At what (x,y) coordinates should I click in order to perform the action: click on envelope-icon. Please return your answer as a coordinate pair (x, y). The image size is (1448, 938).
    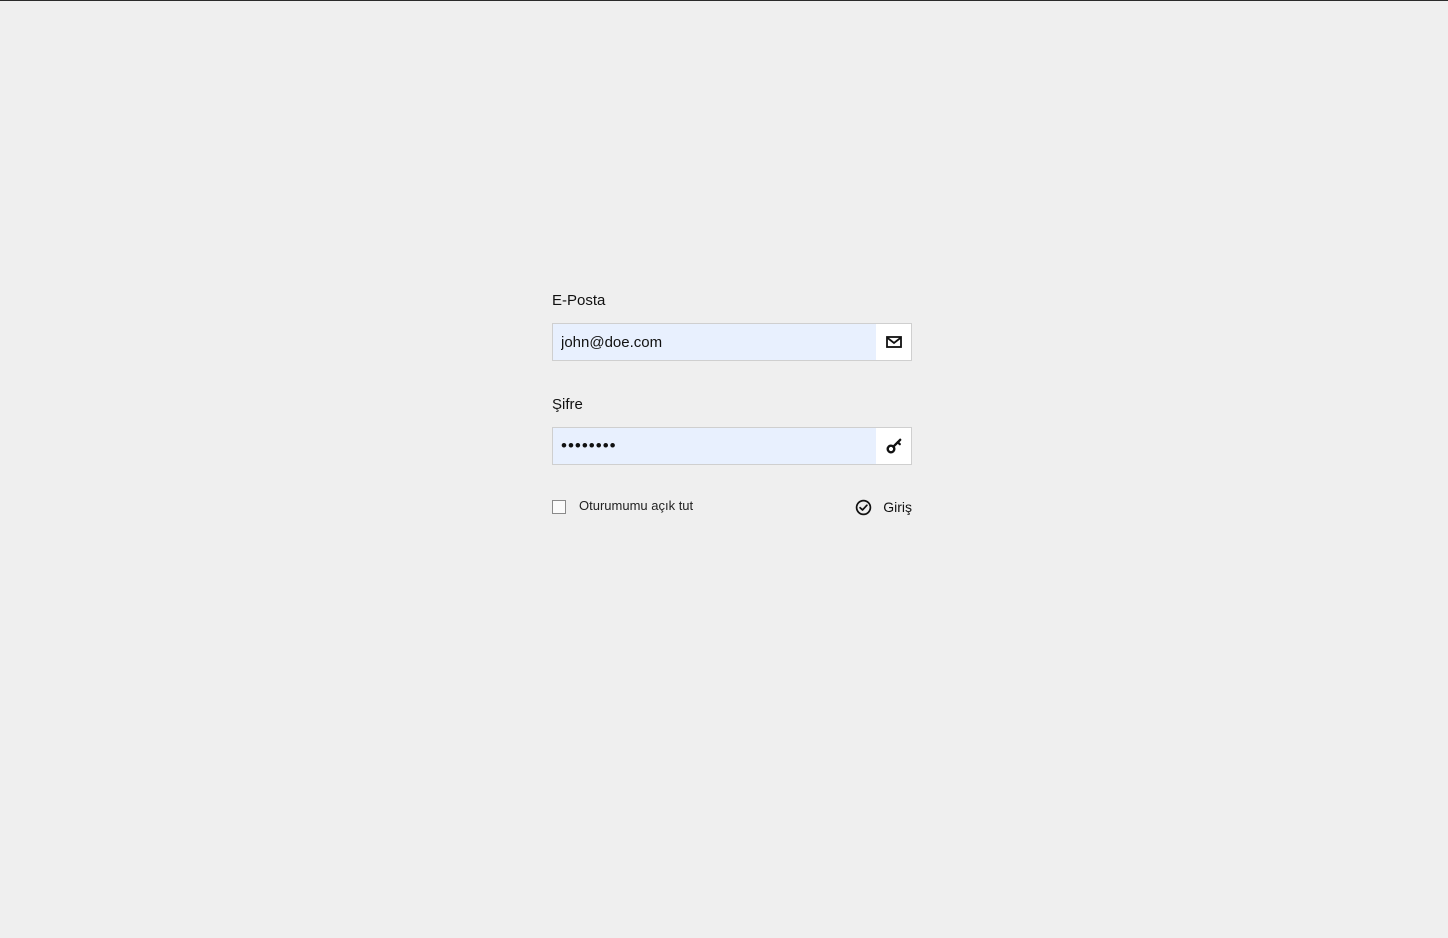
    Looking at the image, I should click on (893, 342).